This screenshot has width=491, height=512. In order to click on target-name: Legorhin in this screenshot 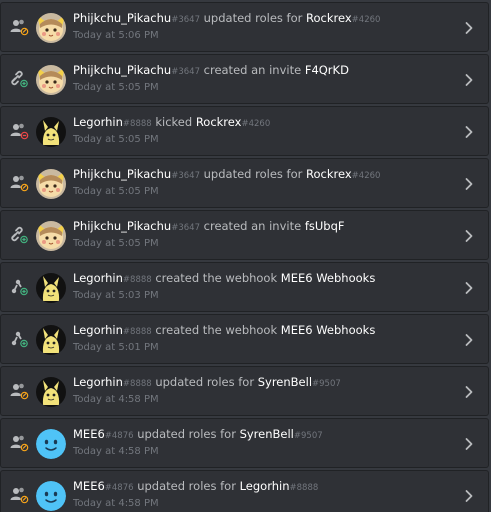, I will do `click(265, 486)`.